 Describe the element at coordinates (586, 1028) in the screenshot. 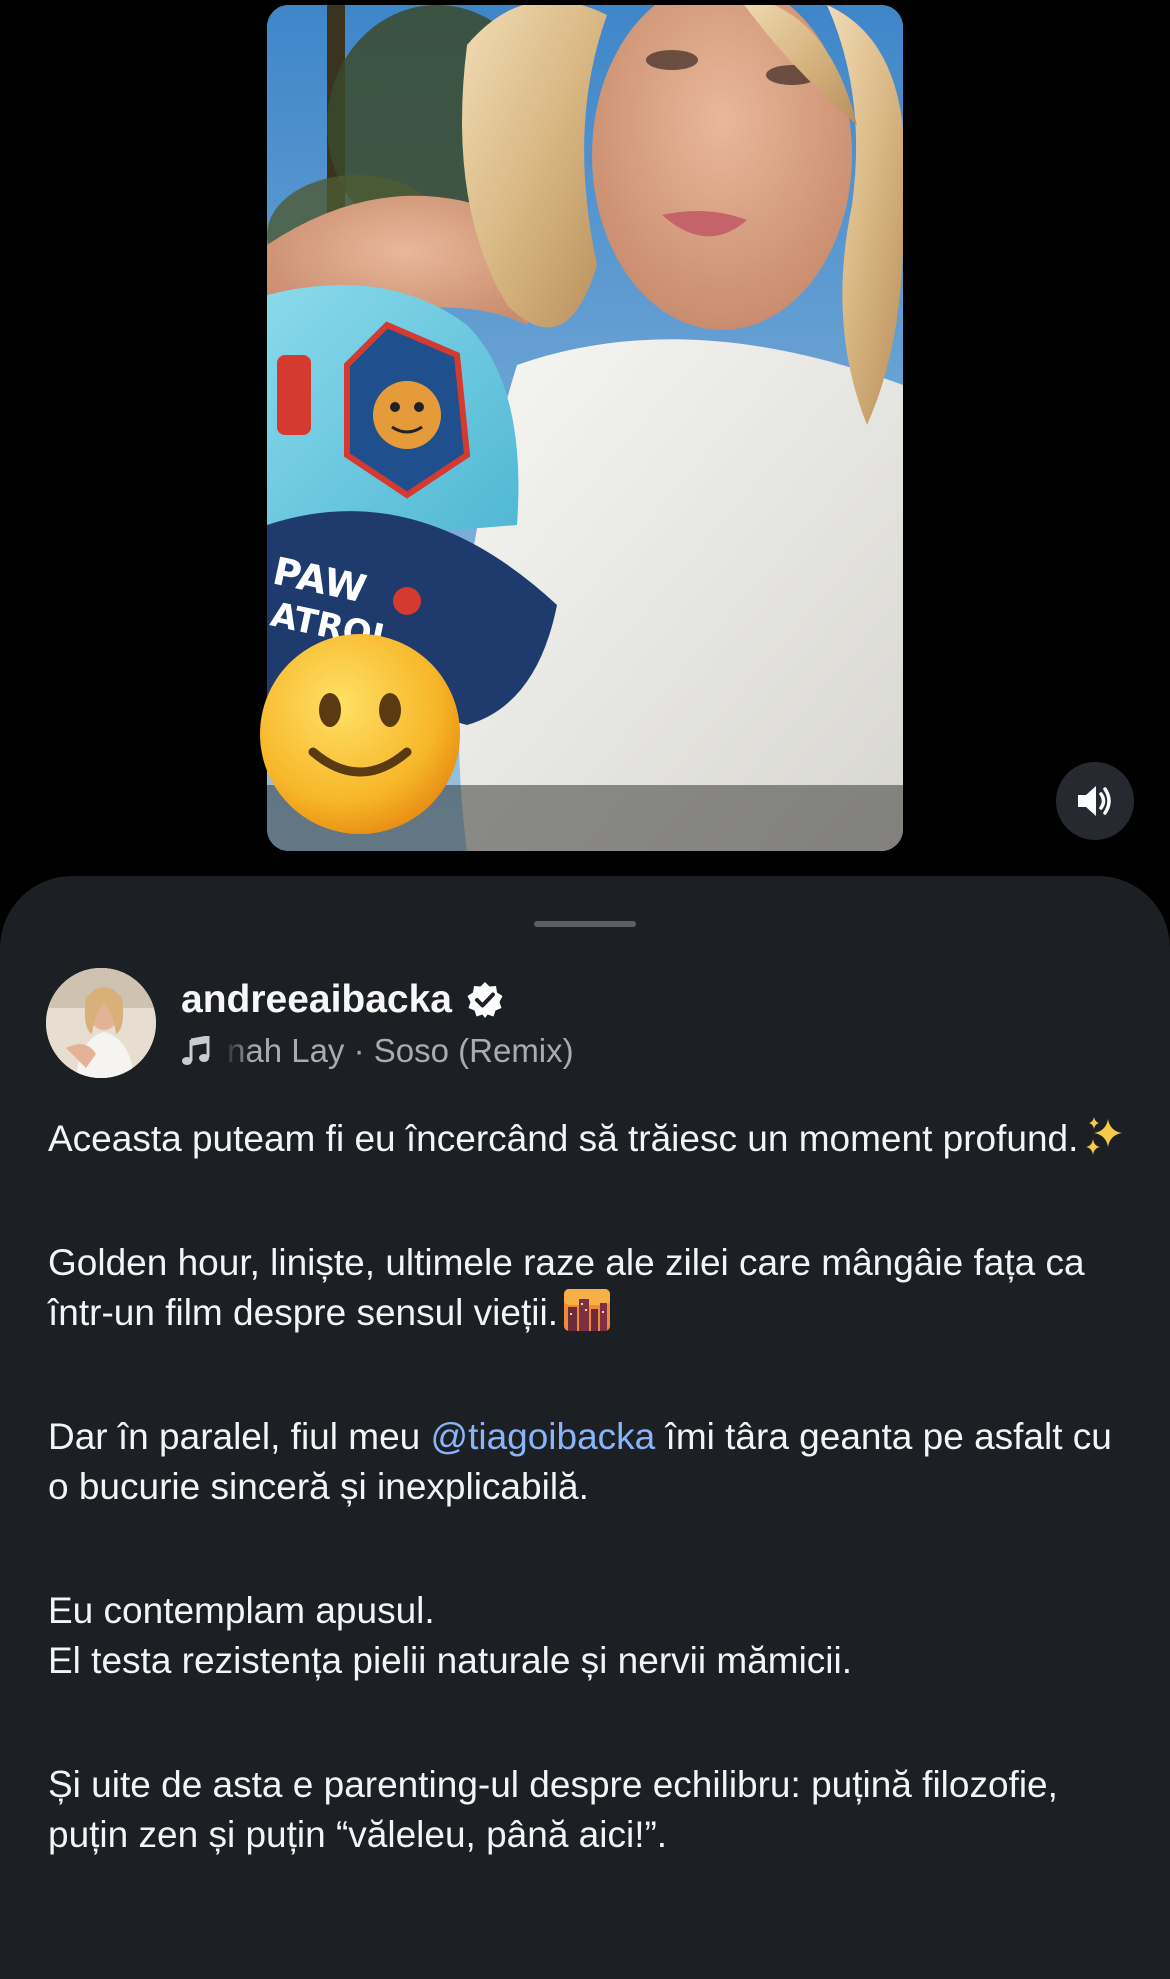

I see `post-author-header: andreeaibacka nah Lay · Soso (Remix)` at that location.